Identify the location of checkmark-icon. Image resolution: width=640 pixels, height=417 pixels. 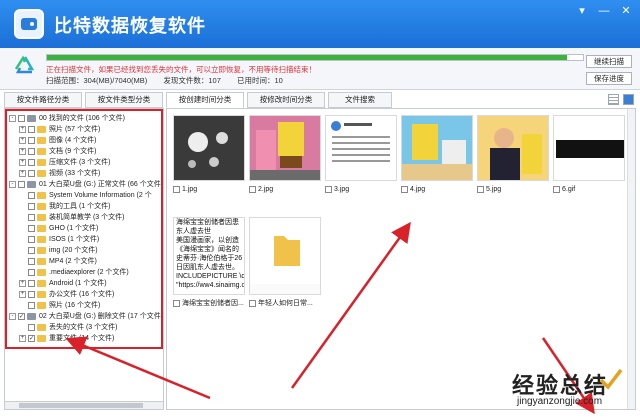
(611, 379).